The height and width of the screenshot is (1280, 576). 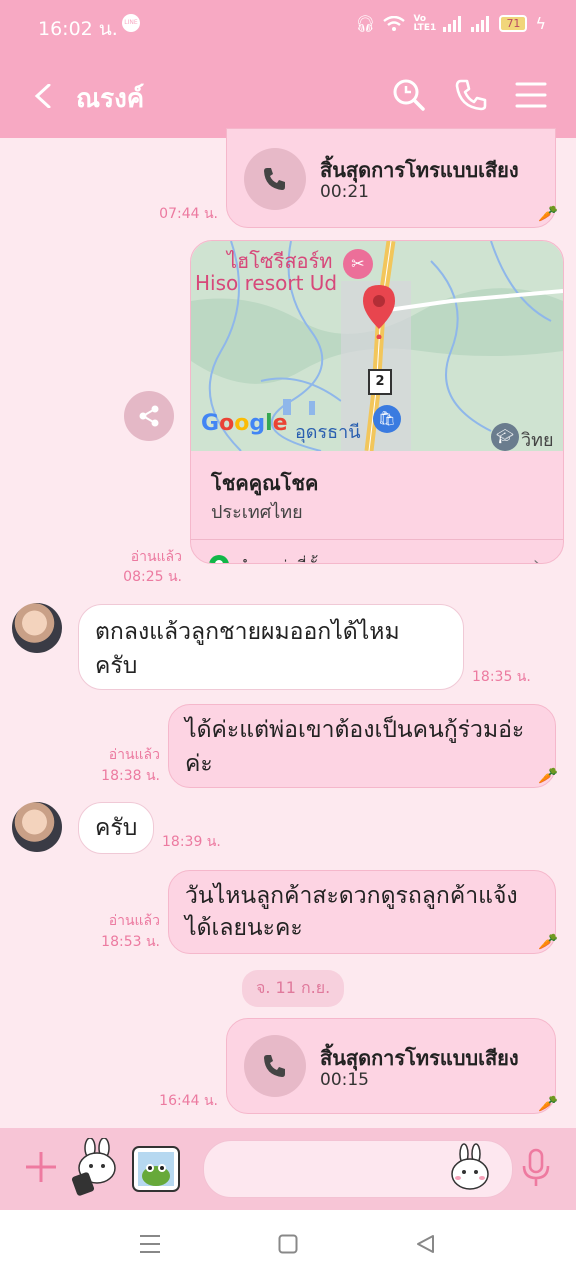 I want to click on sticker-button, so click(x=97, y=1166).